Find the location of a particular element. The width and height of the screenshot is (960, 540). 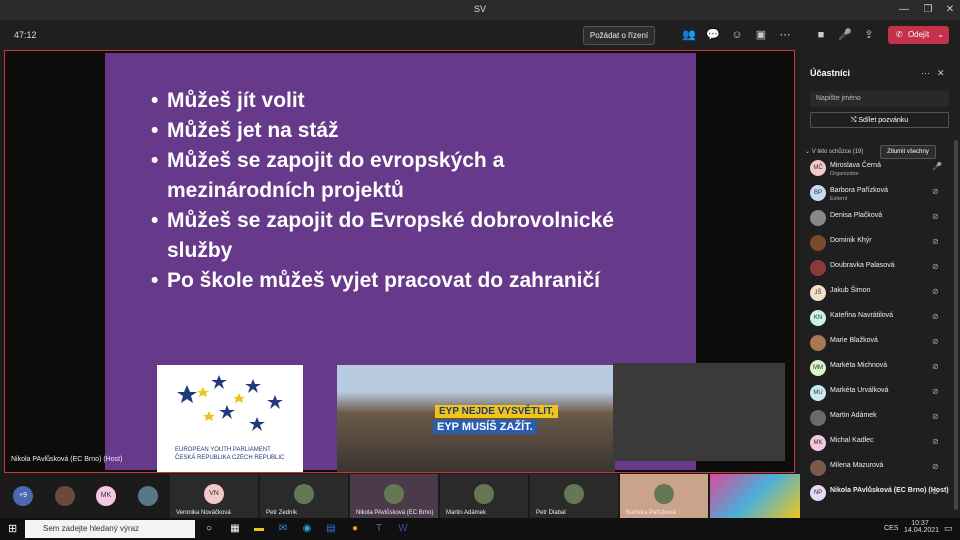

participant-name: Marie Blažková is located at coordinates (854, 340).